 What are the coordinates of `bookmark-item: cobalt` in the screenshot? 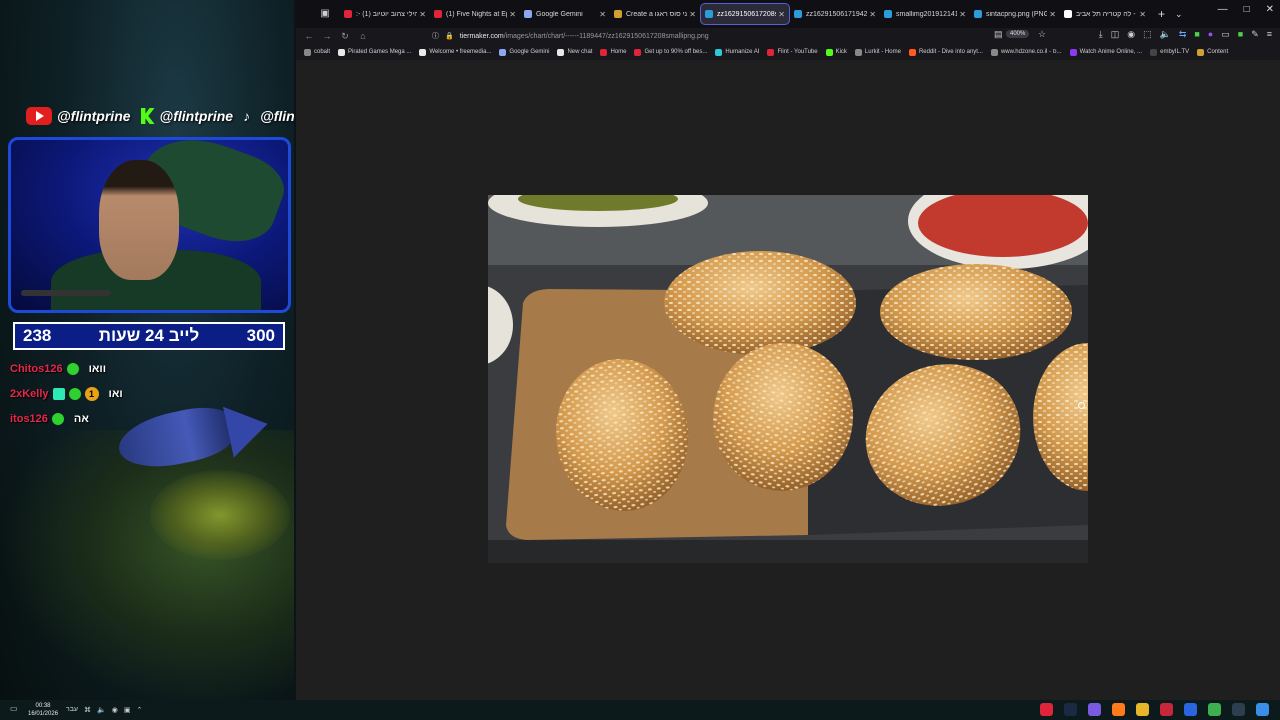 It's located at (317, 52).